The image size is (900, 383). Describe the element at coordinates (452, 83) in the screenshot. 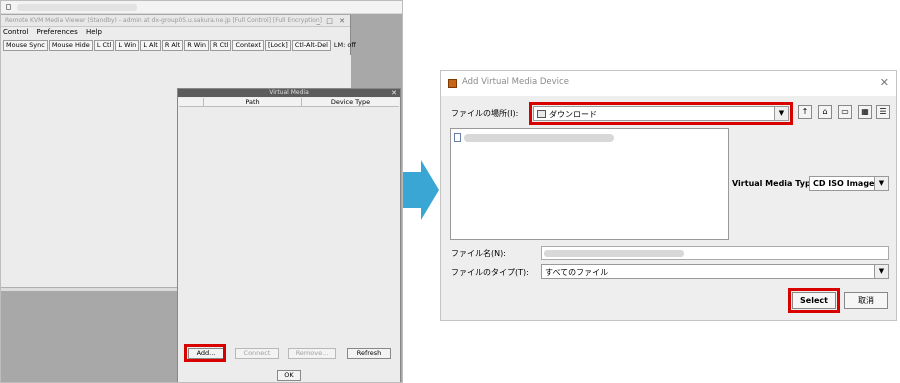

I see `java-app-icon` at that location.